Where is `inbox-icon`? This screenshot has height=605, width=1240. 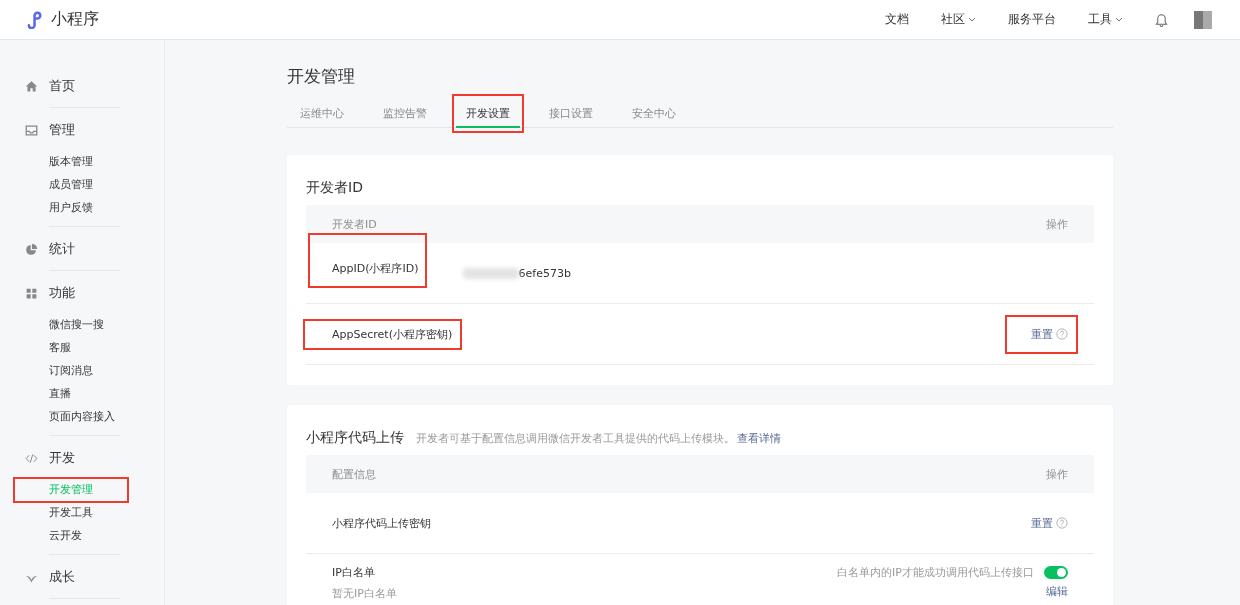 inbox-icon is located at coordinates (31, 130).